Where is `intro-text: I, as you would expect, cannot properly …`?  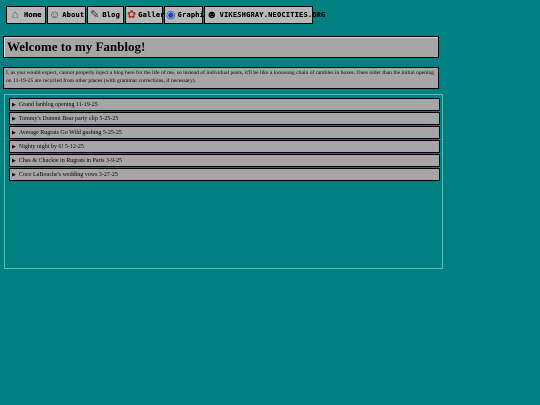 intro-text: I, as you would expect, cannot properly … is located at coordinates (220, 77).